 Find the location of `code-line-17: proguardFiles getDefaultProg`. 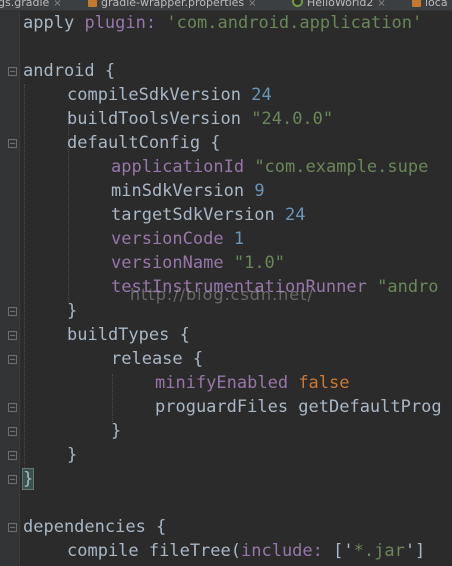

code-line-17: proguardFiles getDefaultProg is located at coordinates (298, 407).